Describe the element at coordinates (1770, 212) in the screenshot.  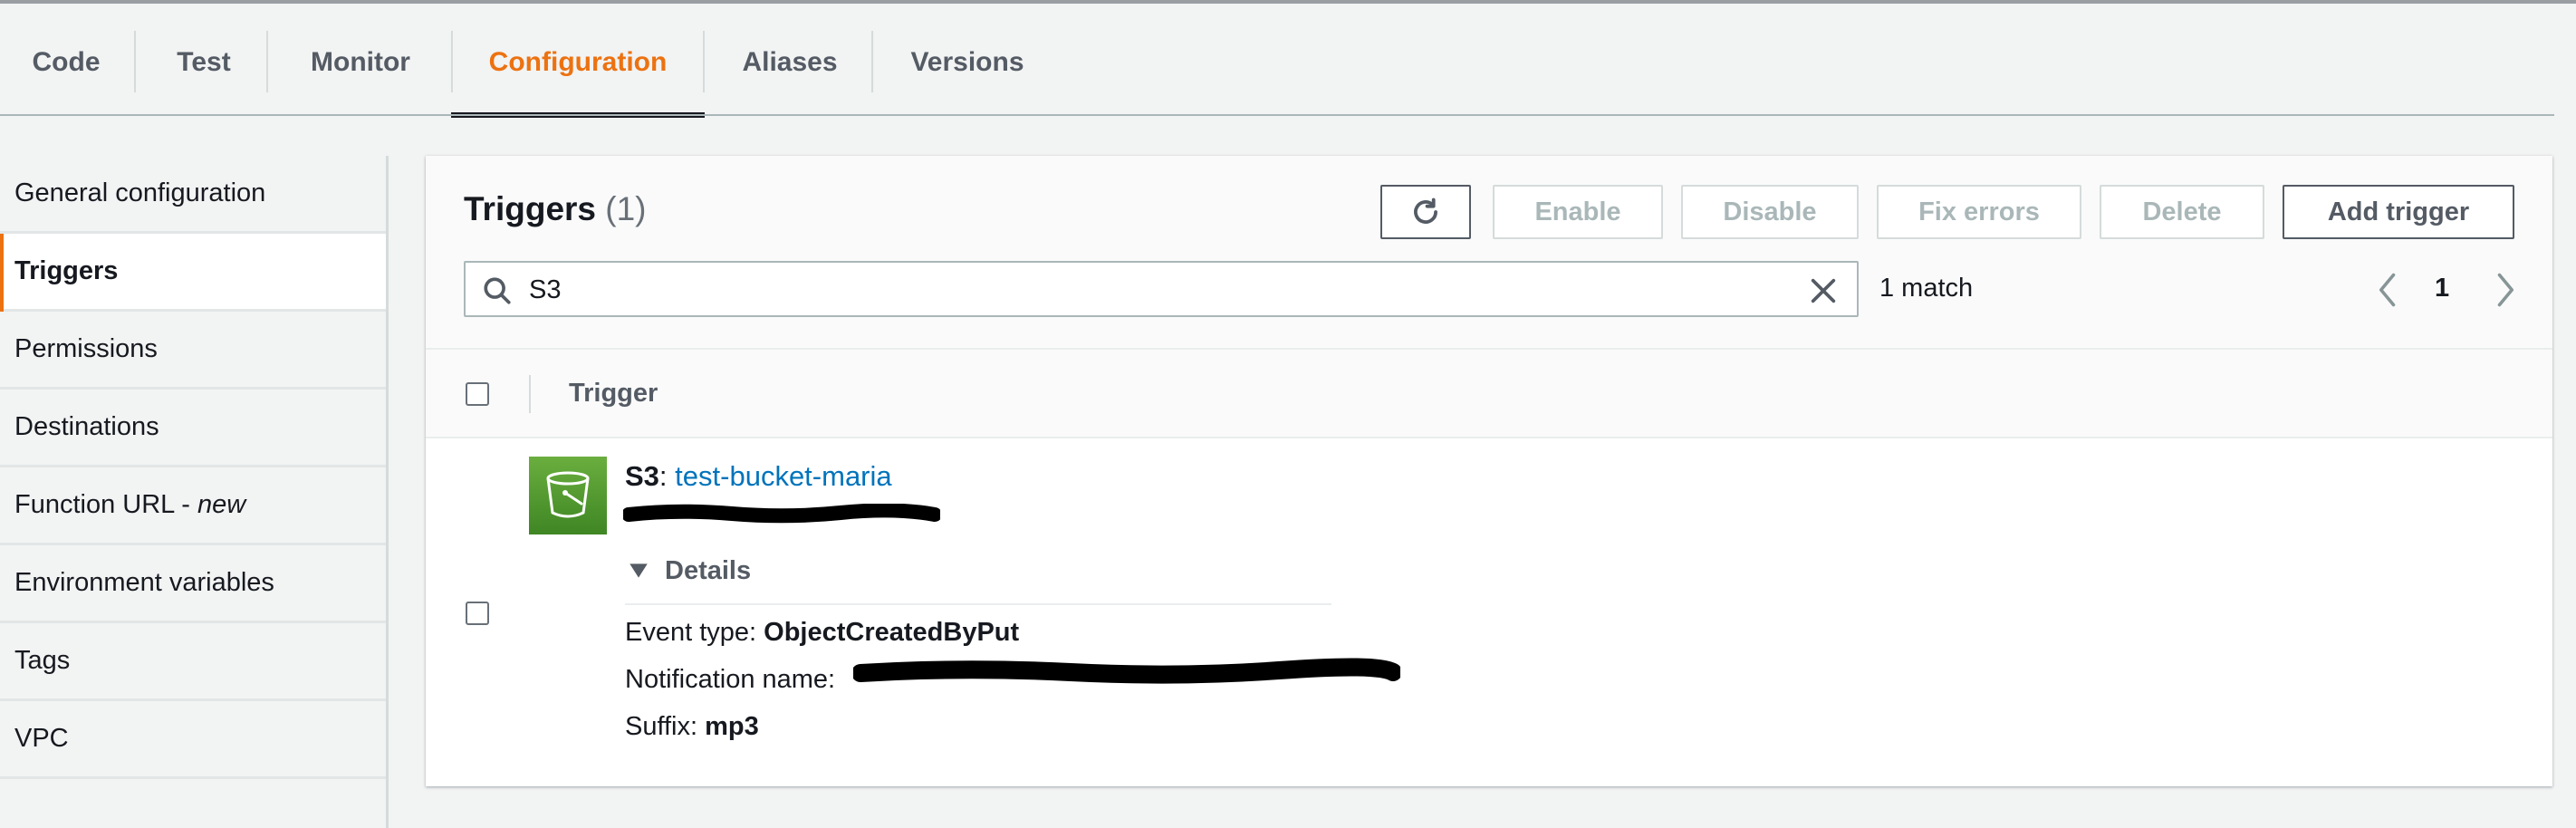
I see `disable-button: Disable` at that location.